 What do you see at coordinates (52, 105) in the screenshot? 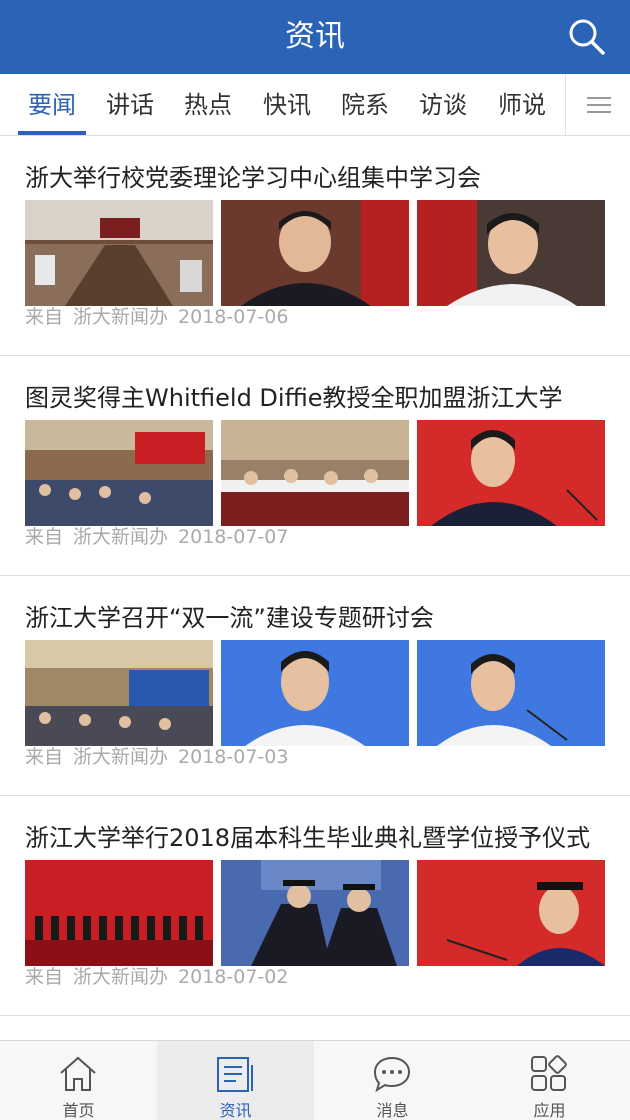
I see `tab-yaowen: 要闻` at bounding box center [52, 105].